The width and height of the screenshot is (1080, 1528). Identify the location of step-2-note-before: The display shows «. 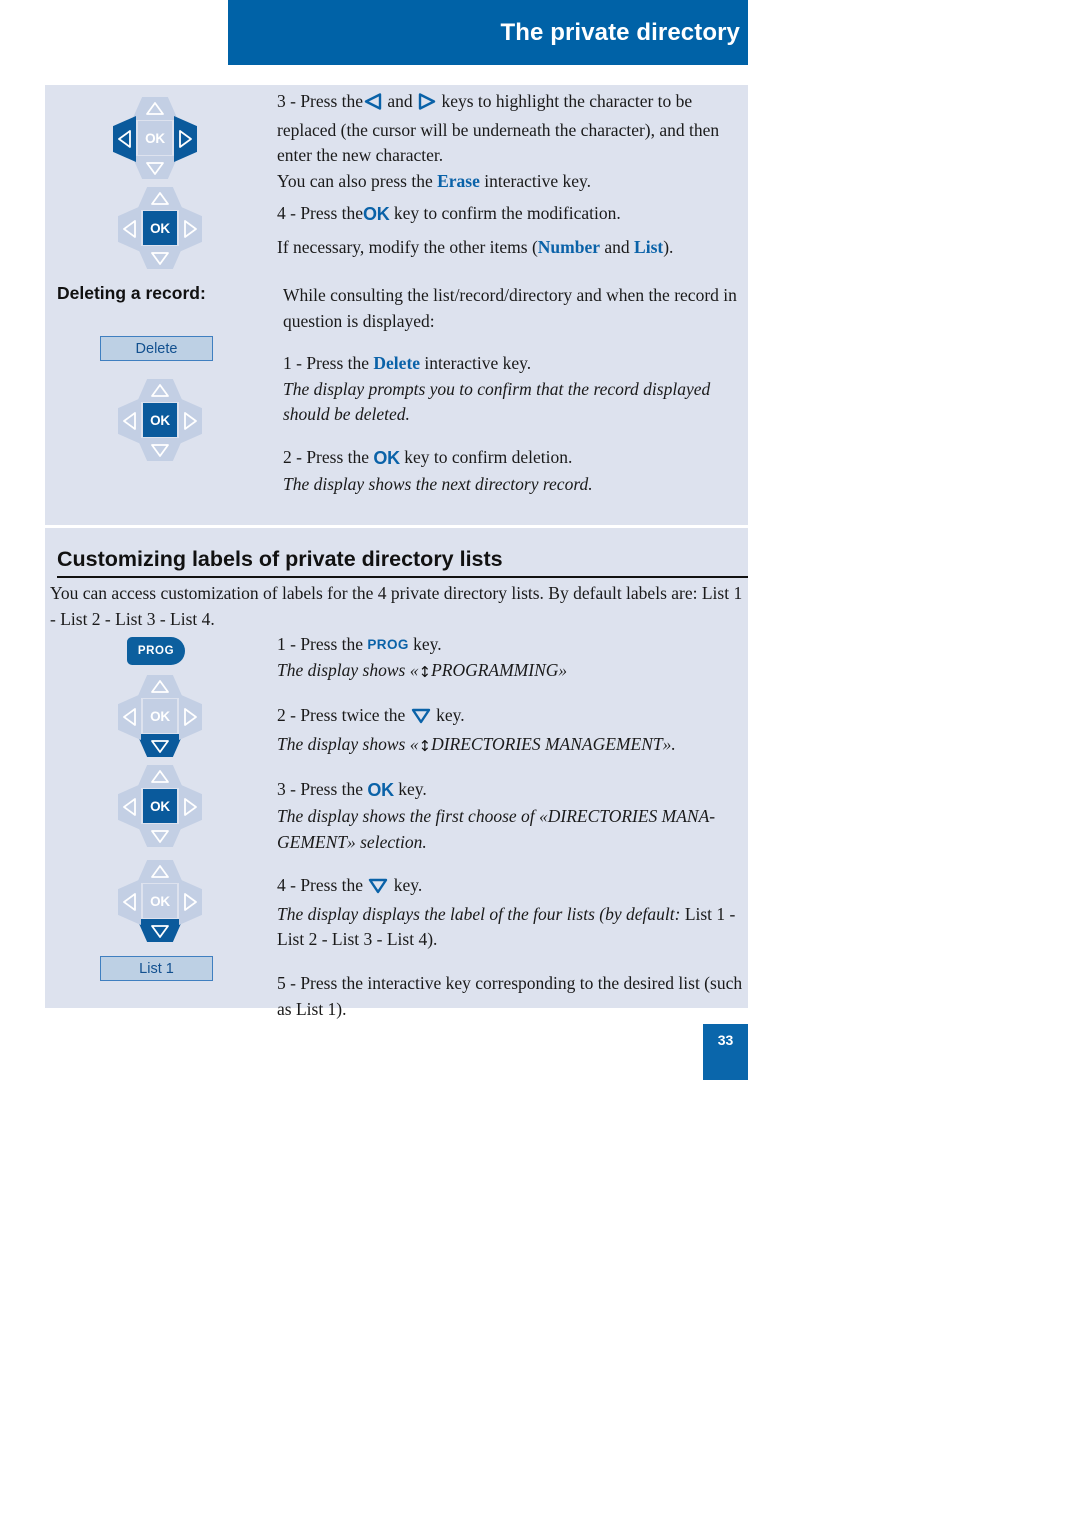
(348, 743).